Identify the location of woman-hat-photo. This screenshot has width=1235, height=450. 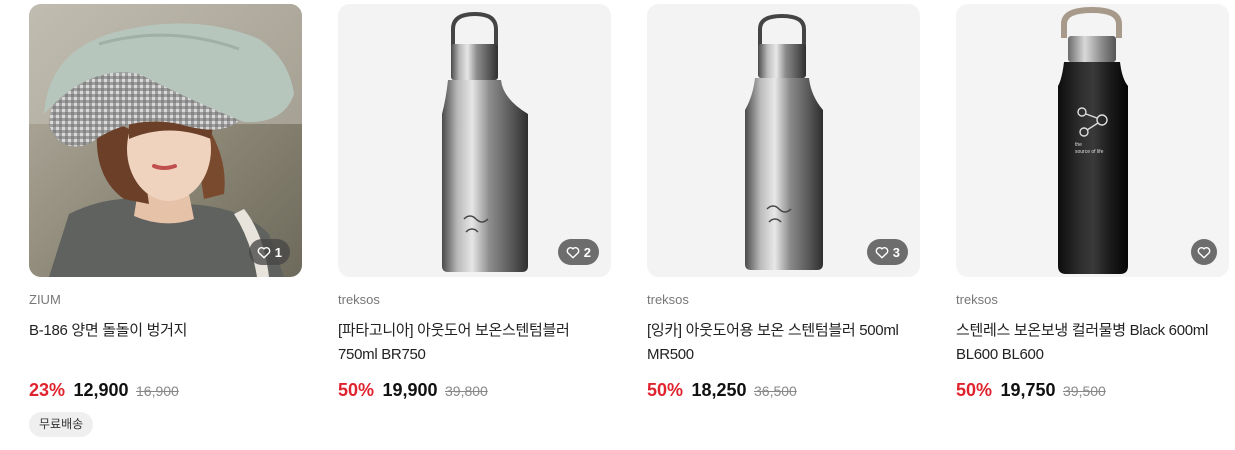
(165, 140).